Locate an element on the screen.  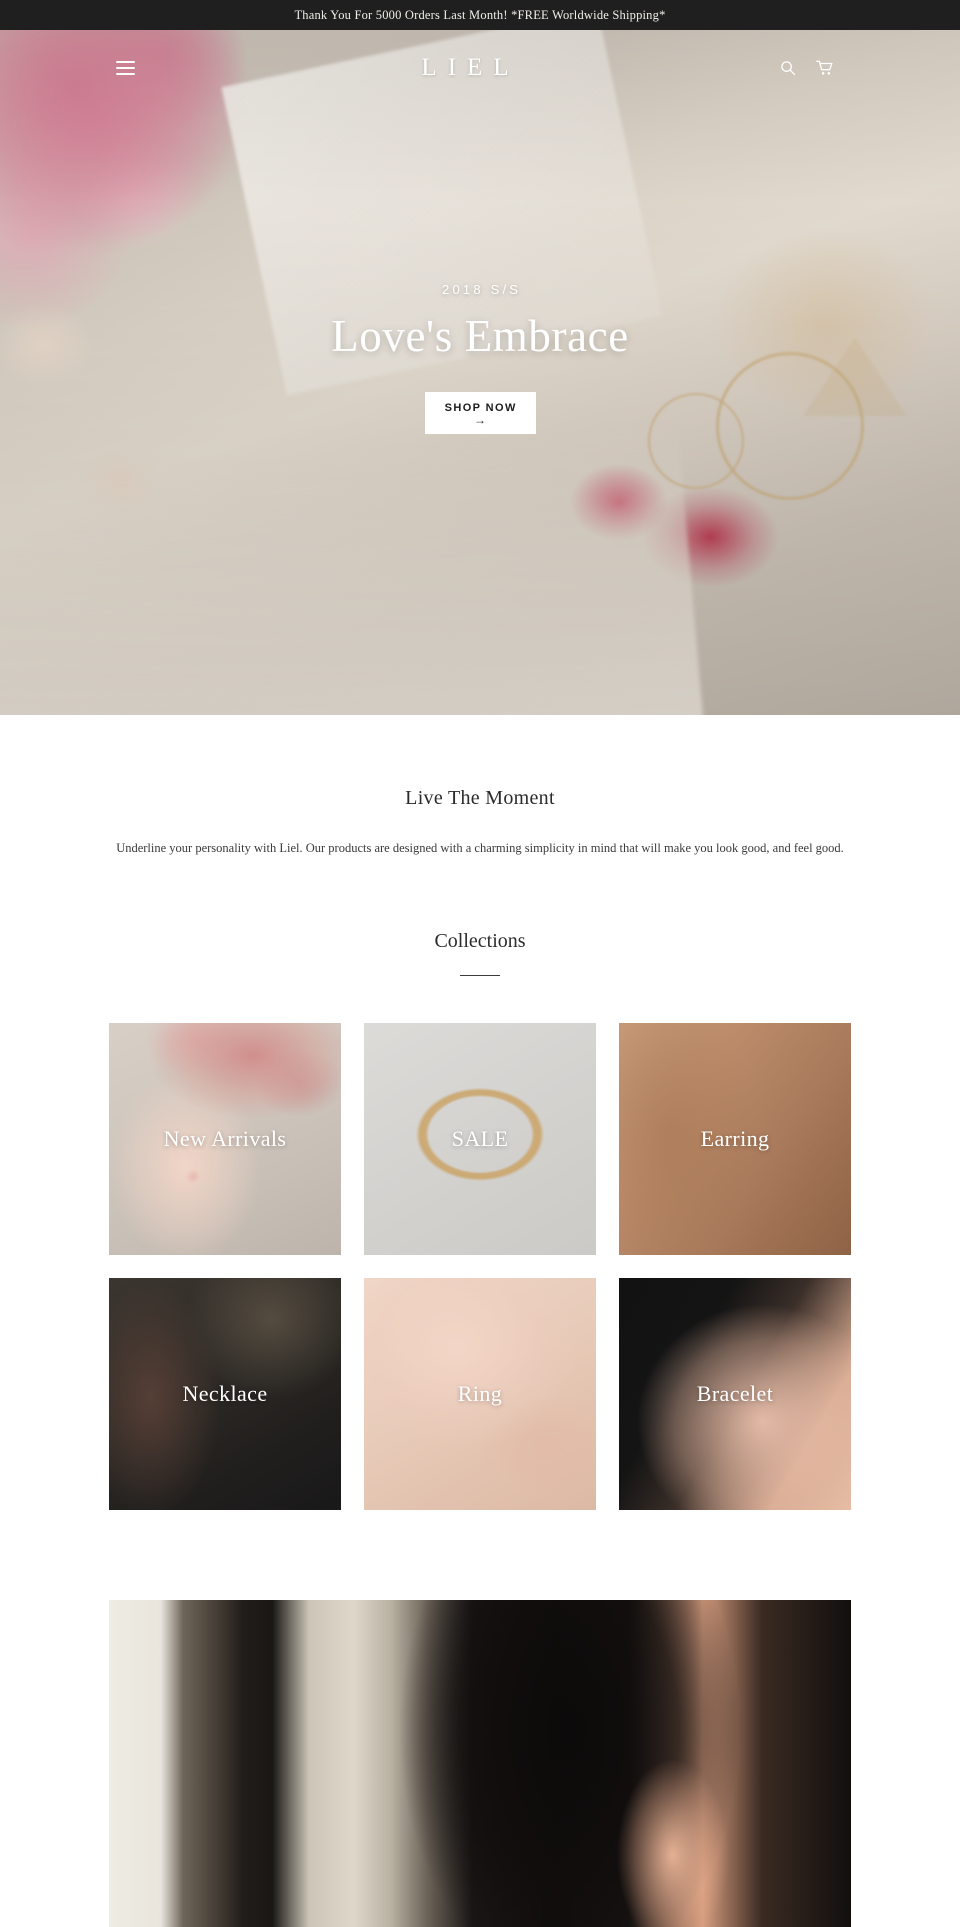
collection-tile-new-arrivals: New Arrivals is located at coordinates (225, 1139).